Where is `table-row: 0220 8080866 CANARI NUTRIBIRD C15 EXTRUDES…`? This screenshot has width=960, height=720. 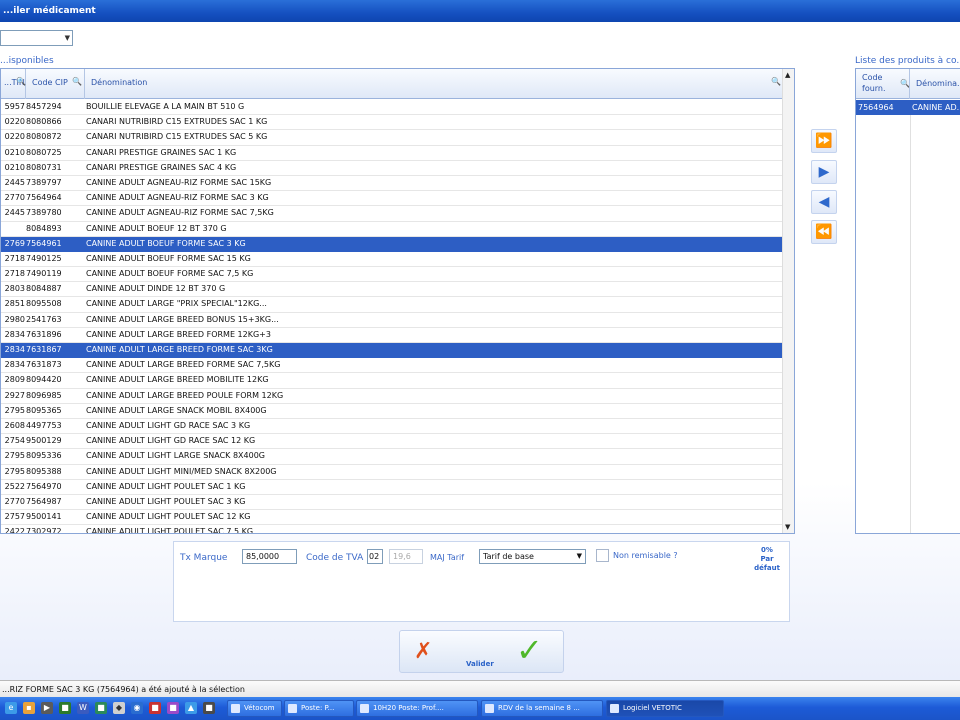 table-row: 0220 8080866 CANARI NUTRIBIRD C15 EXTRUDES… is located at coordinates (392, 123).